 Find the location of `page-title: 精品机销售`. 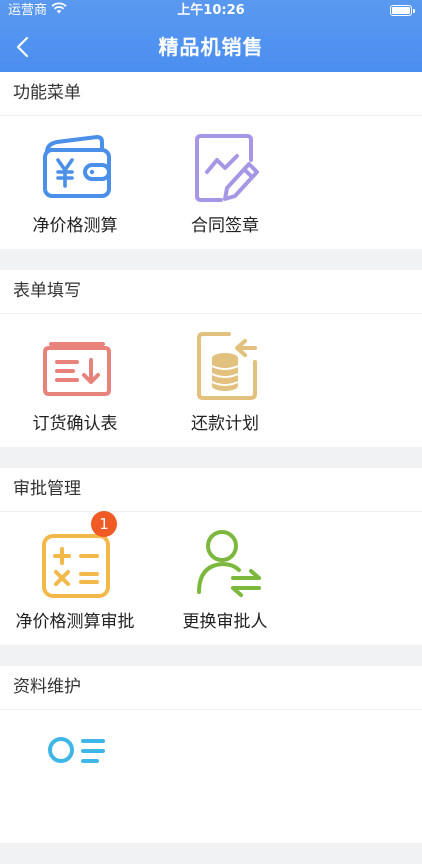

page-title: 精品机销售 is located at coordinates (211, 47).